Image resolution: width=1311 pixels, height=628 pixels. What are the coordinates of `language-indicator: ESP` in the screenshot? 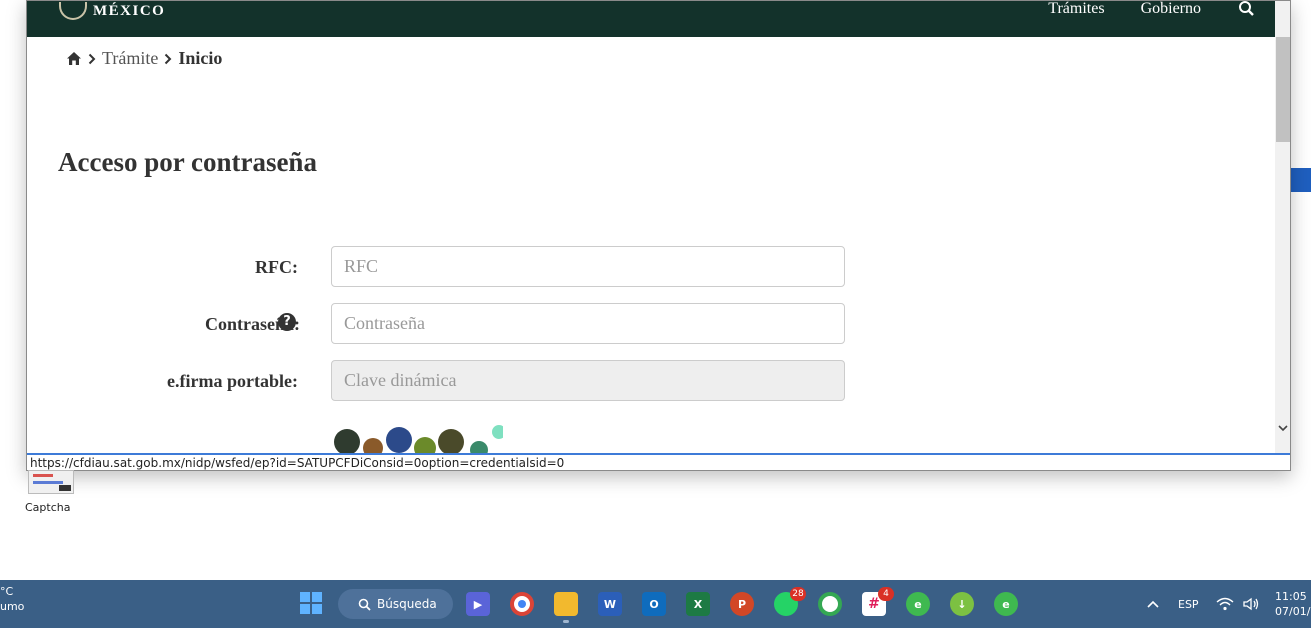 It's located at (1188, 604).